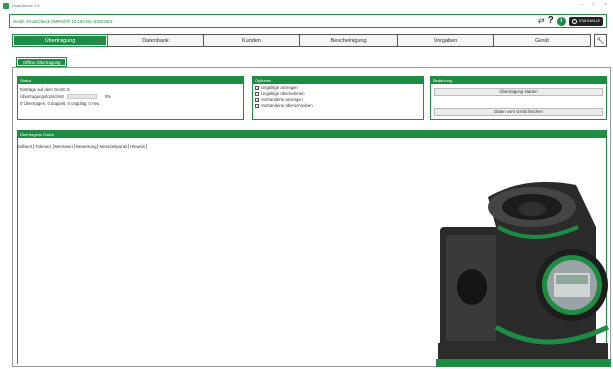 This screenshot has width=613, height=369. What do you see at coordinates (518, 112) in the screenshot?
I see `delete-device-data-button: Daten vom Gerät löschen` at bounding box center [518, 112].